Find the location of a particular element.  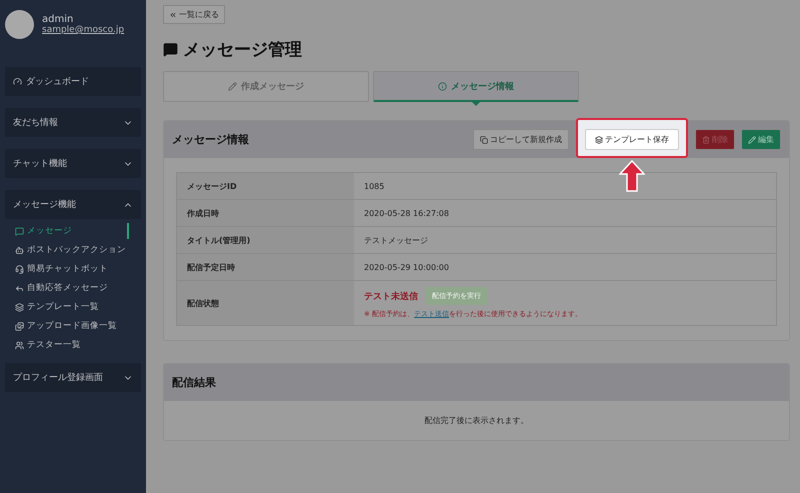

sidebar-item: チャット機能 is located at coordinates (73, 163).